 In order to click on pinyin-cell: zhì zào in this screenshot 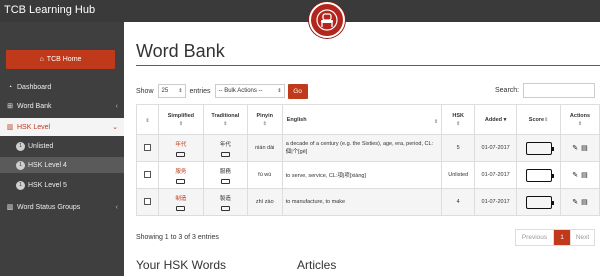, I will do `click(264, 202)`.